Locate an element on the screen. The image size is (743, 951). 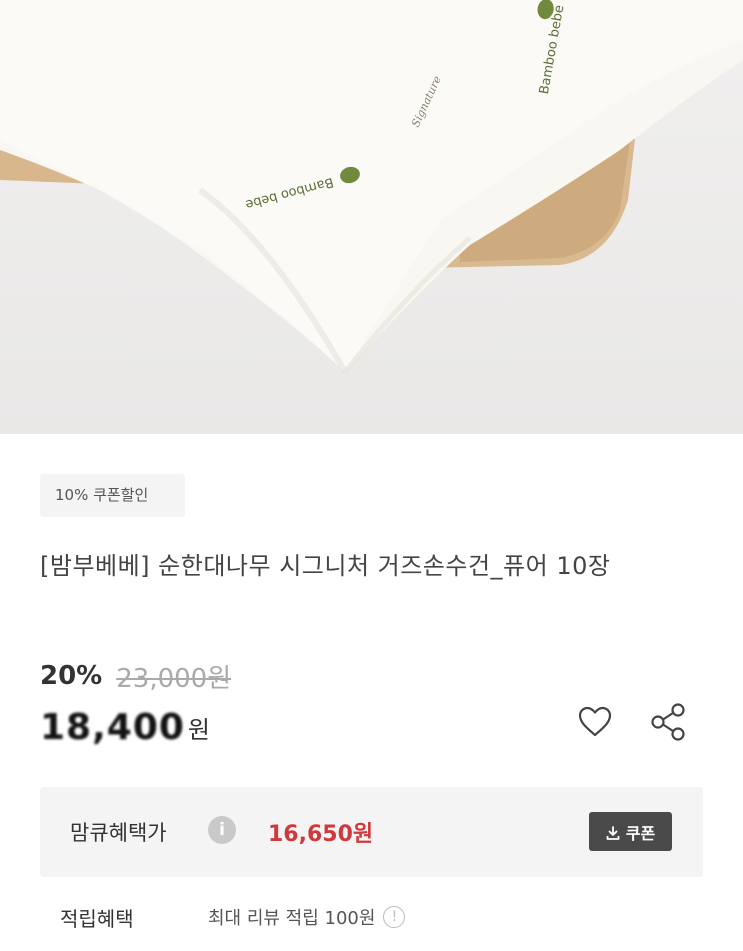
member-benefit-price: 16,650원 is located at coordinates (321, 834).